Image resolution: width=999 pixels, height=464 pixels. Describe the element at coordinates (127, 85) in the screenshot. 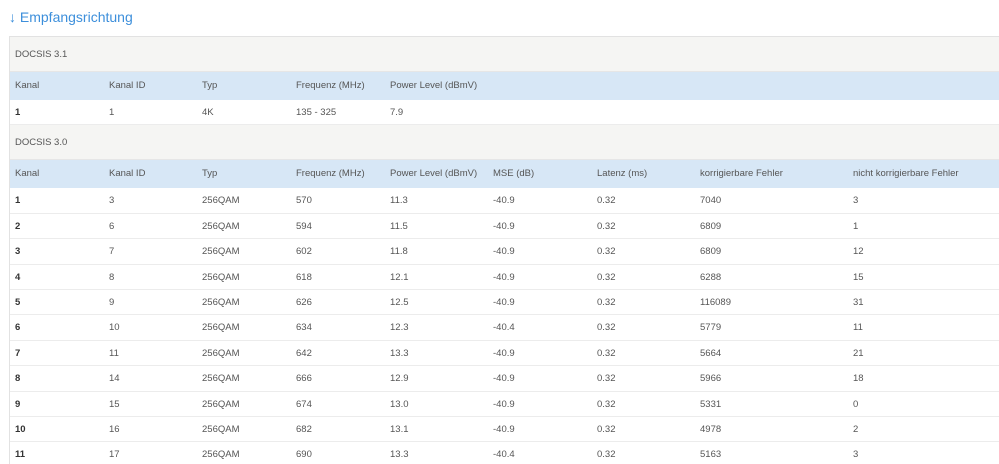

I see `column-header: Kanal ID` at that location.